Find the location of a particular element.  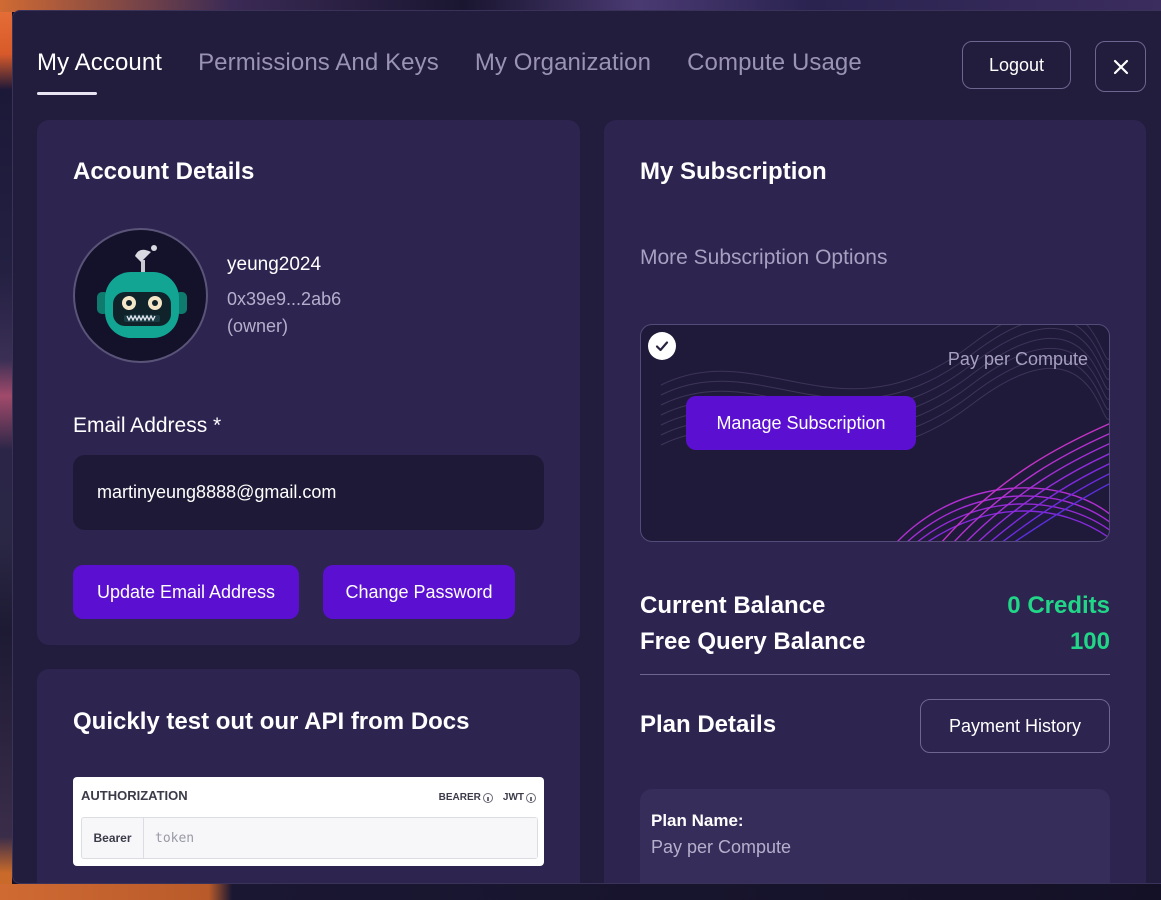

divider is located at coordinates (875, 674).